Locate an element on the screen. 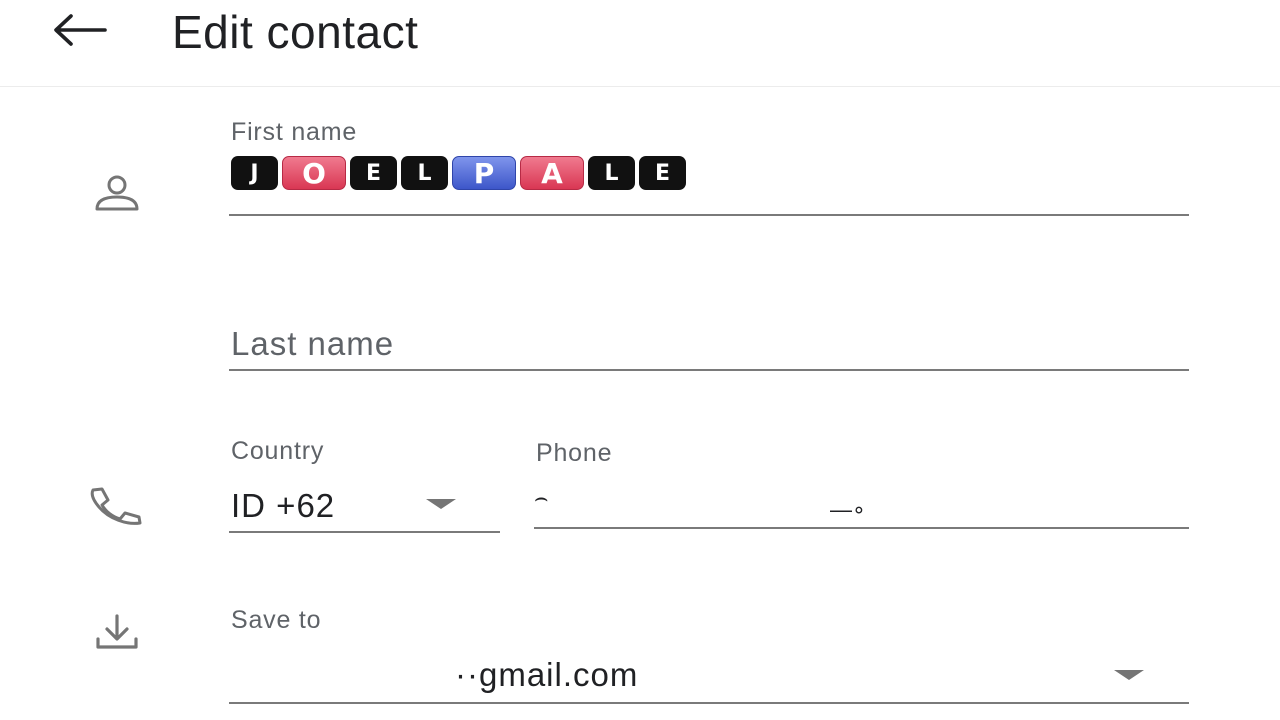 The image size is (1280, 720). back-button is located at coordinates (79, 32).